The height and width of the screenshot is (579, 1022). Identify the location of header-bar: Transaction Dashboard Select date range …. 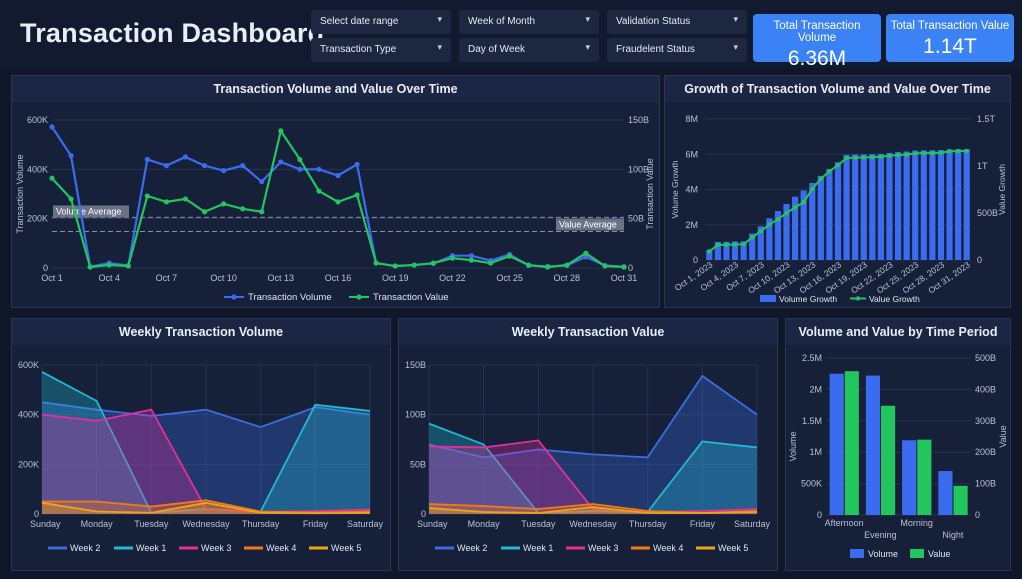
(511, 35).